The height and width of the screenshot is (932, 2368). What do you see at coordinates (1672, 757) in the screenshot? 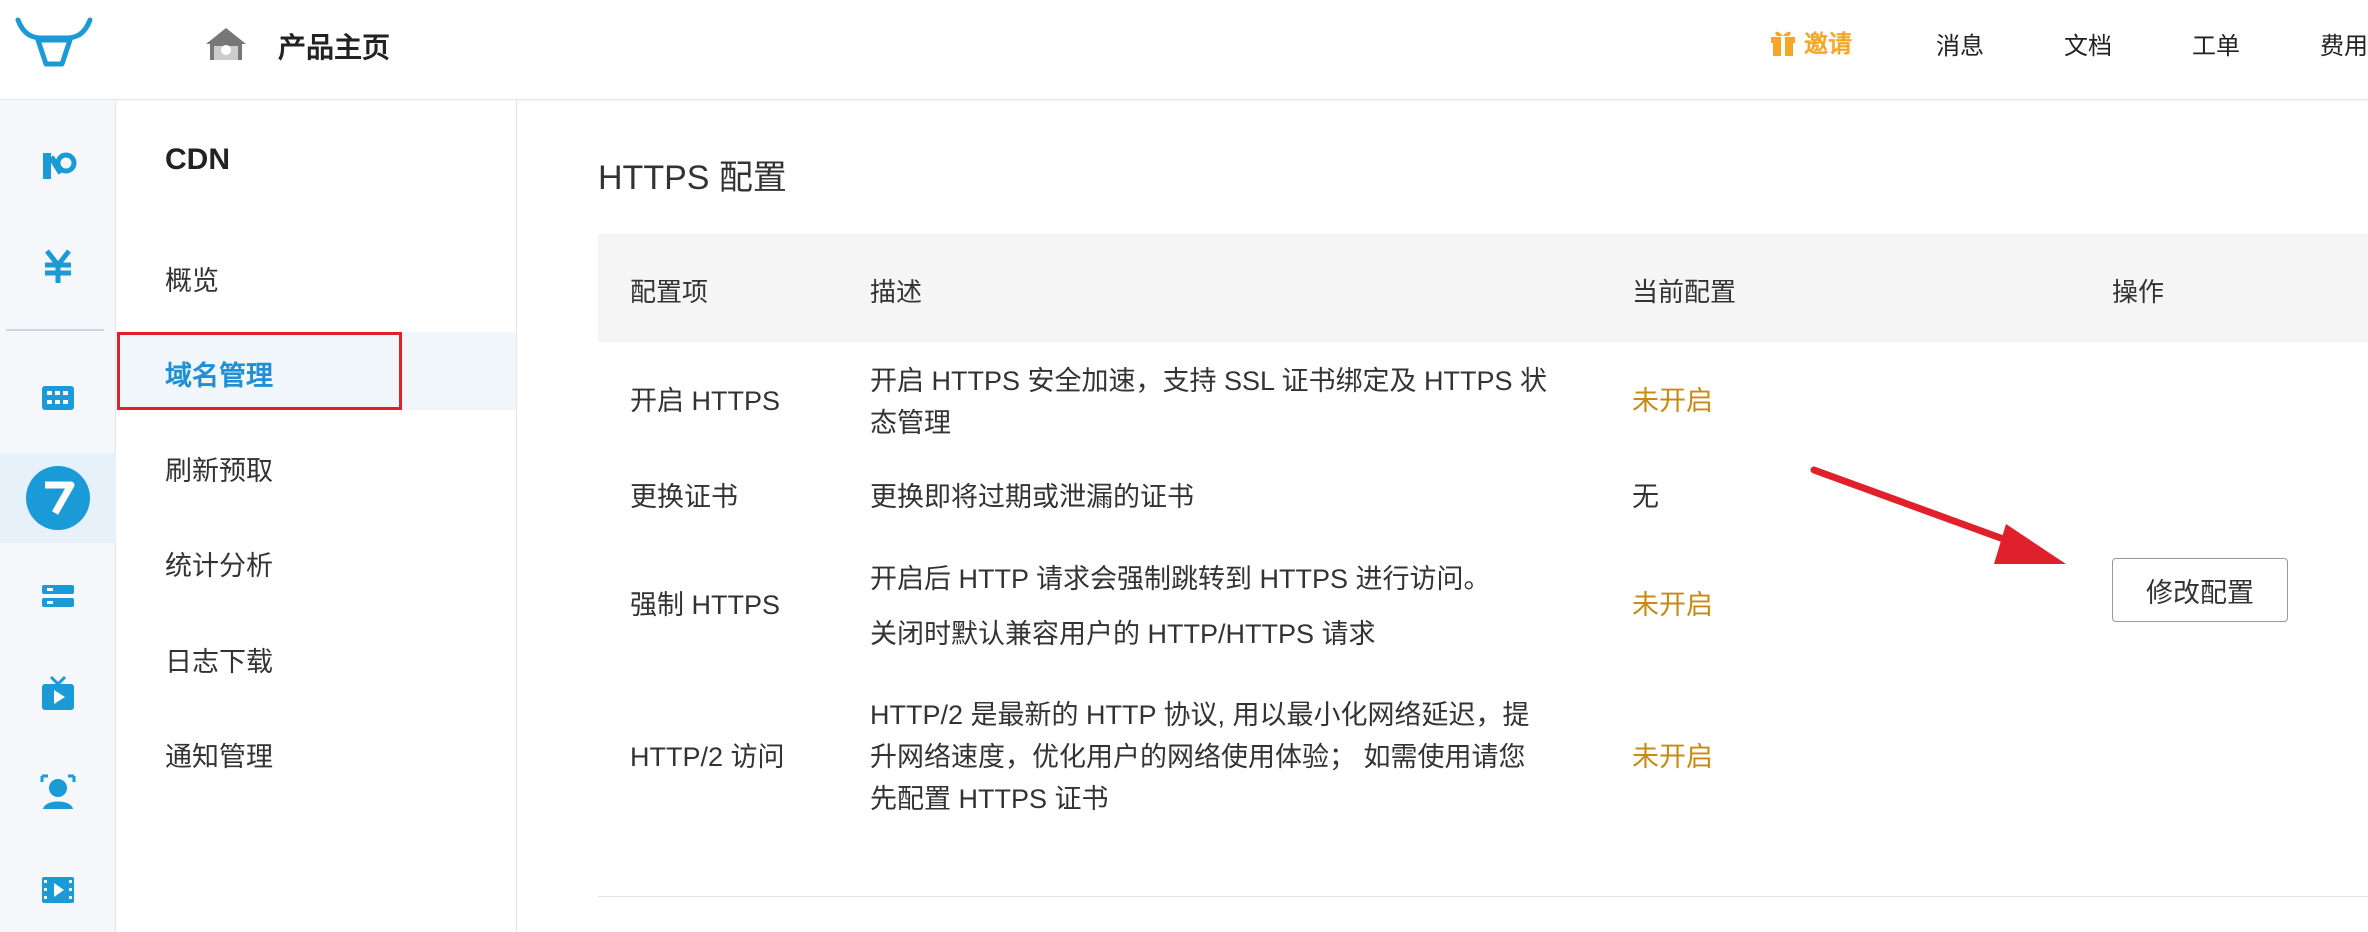
I see `row-http2-status: 未开启` at bounding box center [1672, 757].